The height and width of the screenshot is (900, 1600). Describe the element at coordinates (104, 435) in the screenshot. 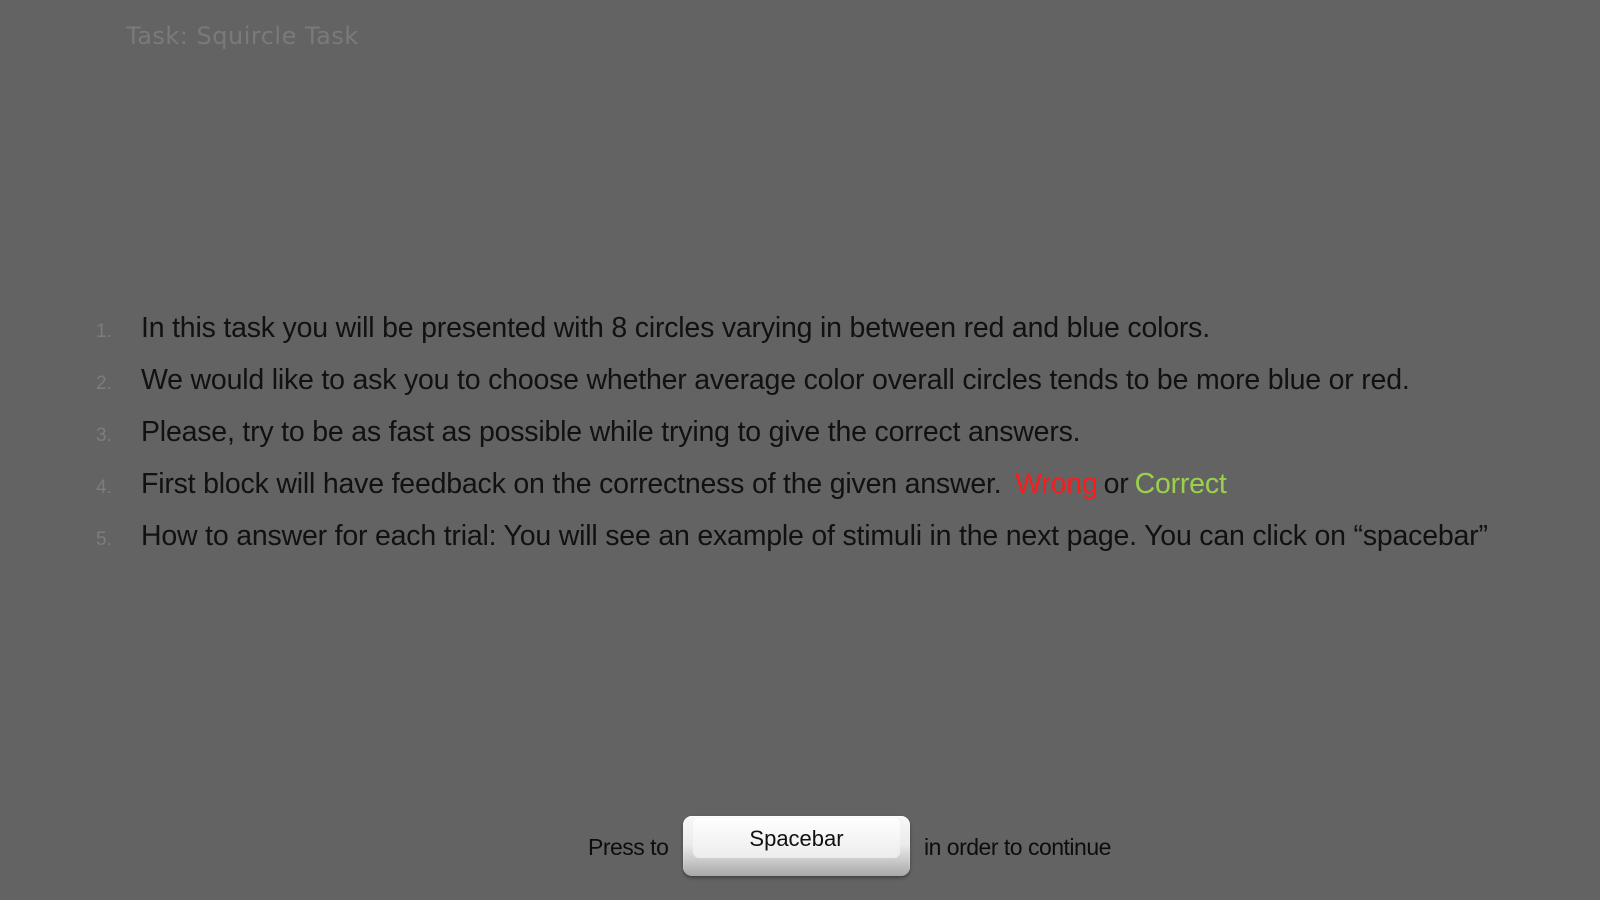

I see `item-number: 3.` at that location.